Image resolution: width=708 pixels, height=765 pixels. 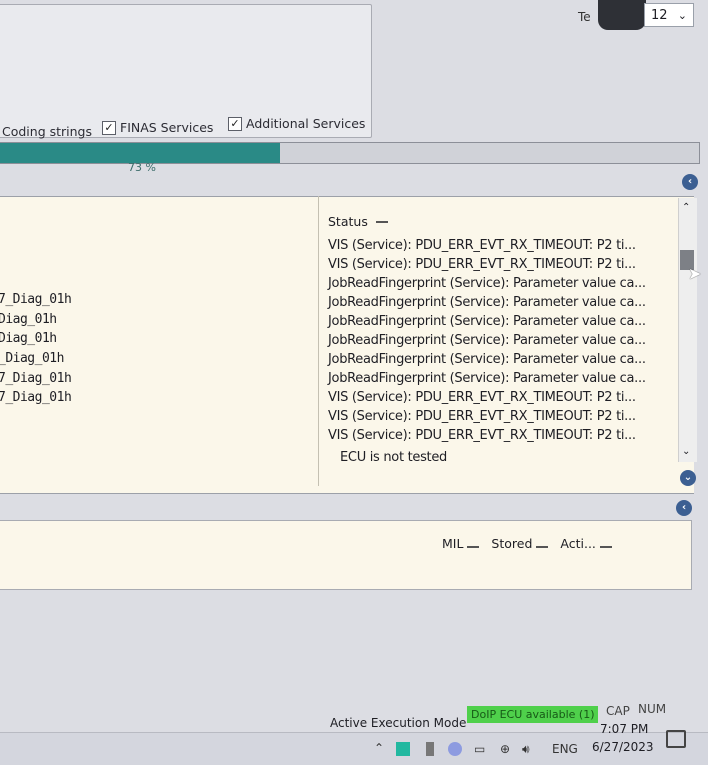 What do you see at coordinates (669, 15) in the screenshot?
I see `font-size-select: 12 ⌄` at bounding box center [669, 15].